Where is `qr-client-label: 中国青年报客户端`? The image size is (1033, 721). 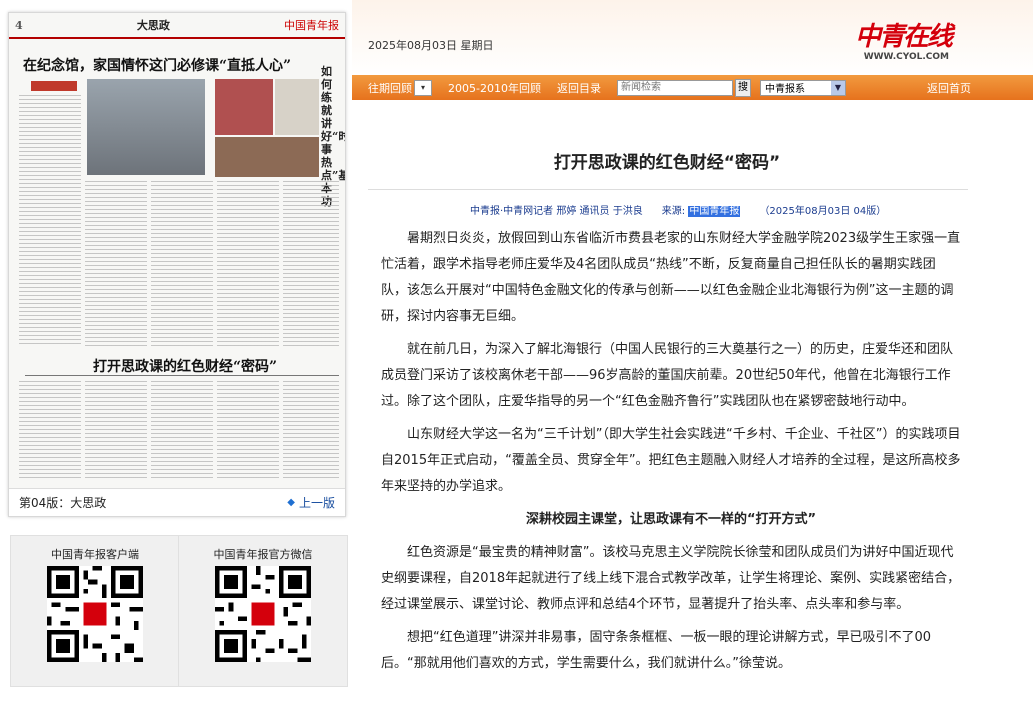 qr-client-label: 中国青年报客户端 is located at coordinates (95, 554).